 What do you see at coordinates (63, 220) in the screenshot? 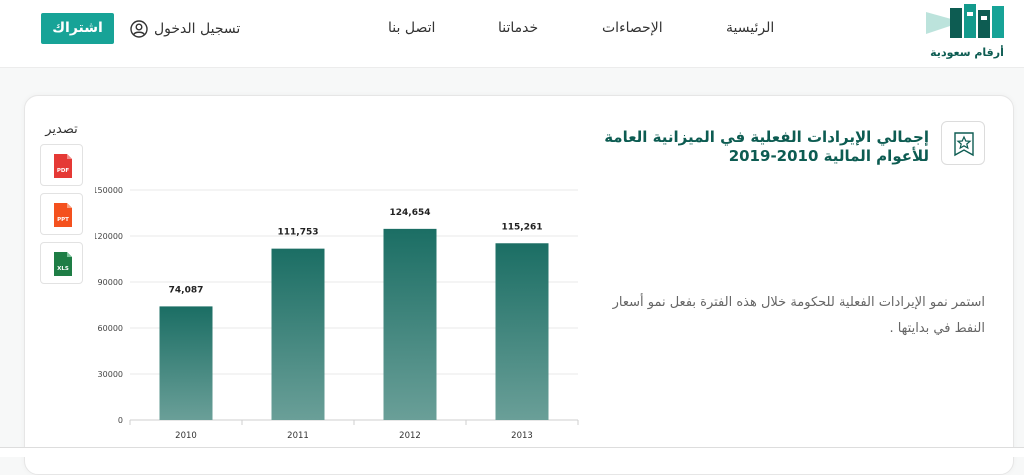
I see `ppt-text: PPT` at bounding box center [63, 220].